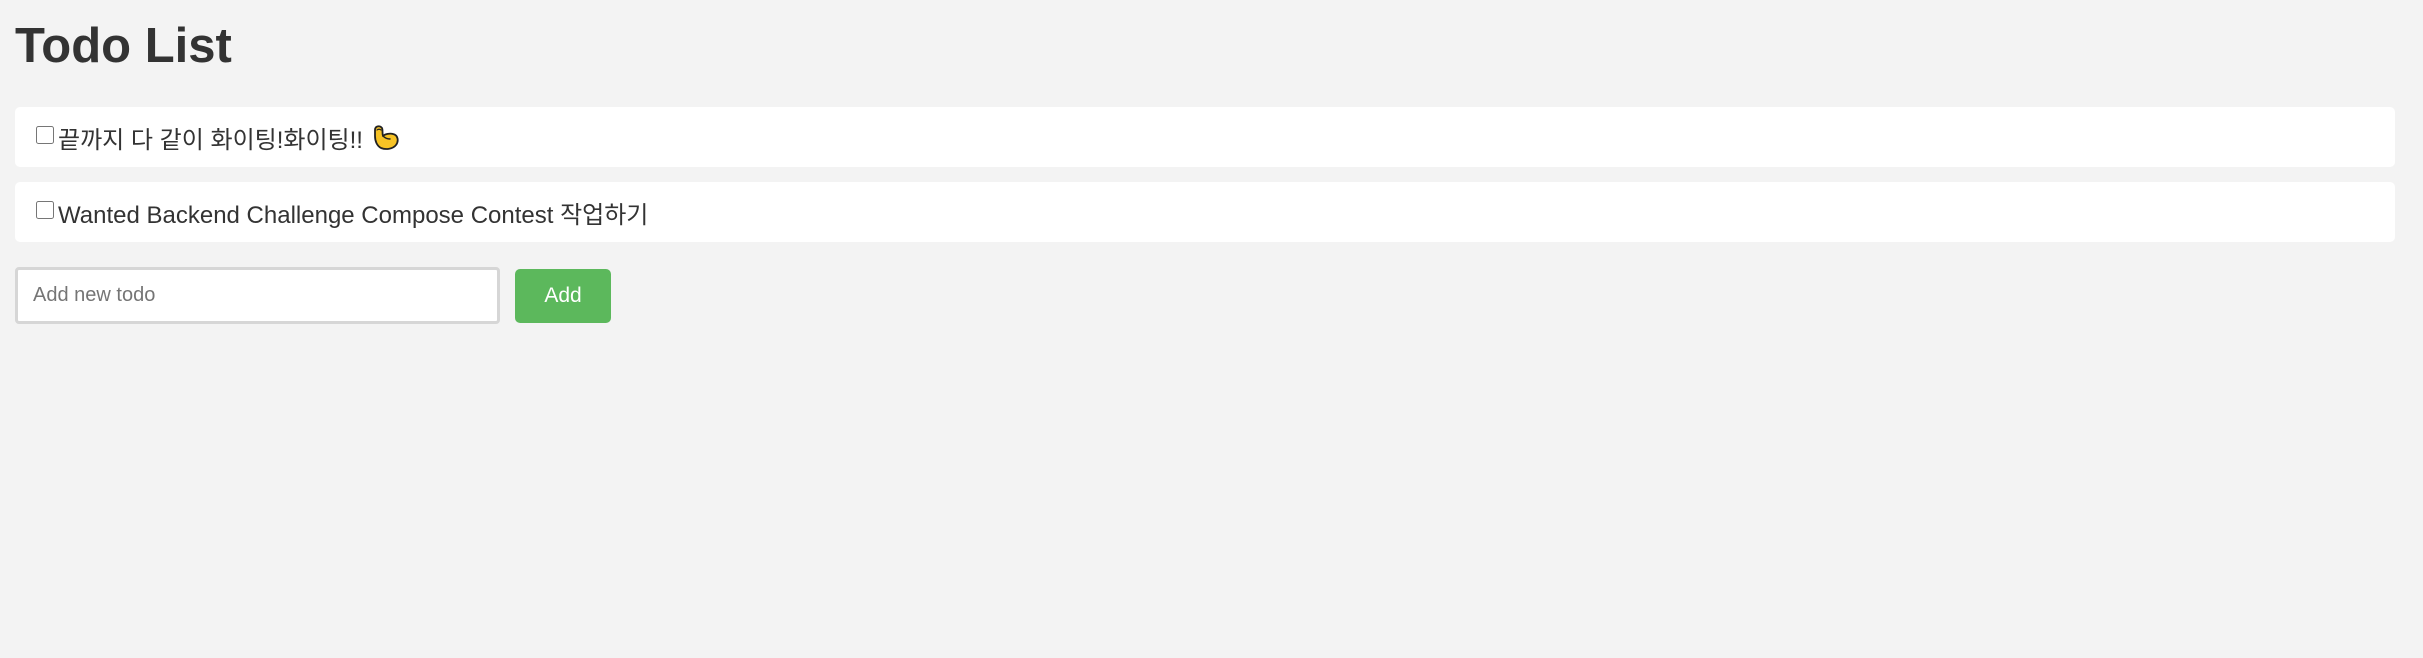  What do you see at coordinates (257, 295) in the screenshot?
I see `new-todo-input` at bounding box center [257, 295].